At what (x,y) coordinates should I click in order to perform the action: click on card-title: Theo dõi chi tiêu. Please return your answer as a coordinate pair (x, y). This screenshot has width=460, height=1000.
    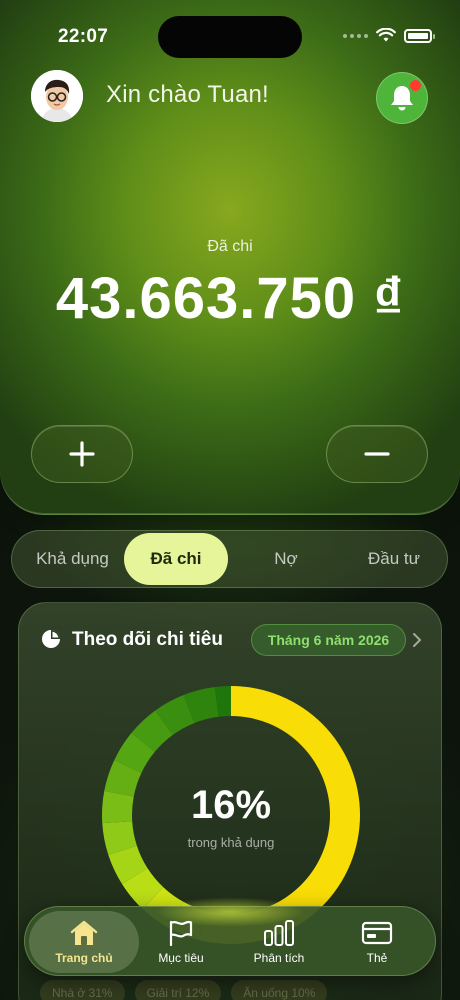
    Looking at the image, I should click on (147, 639).